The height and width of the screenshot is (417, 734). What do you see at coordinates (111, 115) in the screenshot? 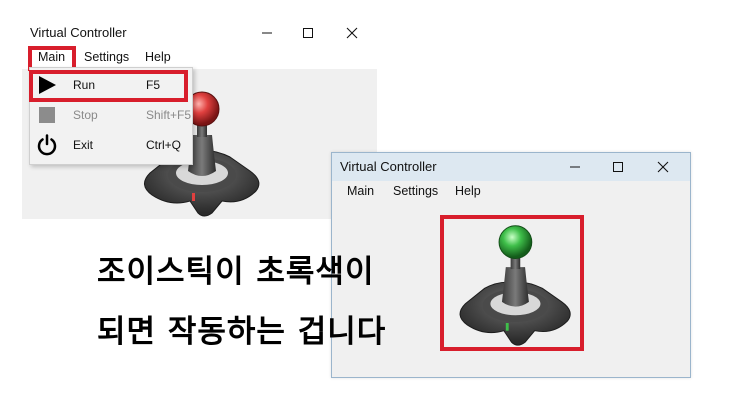
I see `menu-item-stop: Stop Shift+F5` at bounding box center [111, 115].